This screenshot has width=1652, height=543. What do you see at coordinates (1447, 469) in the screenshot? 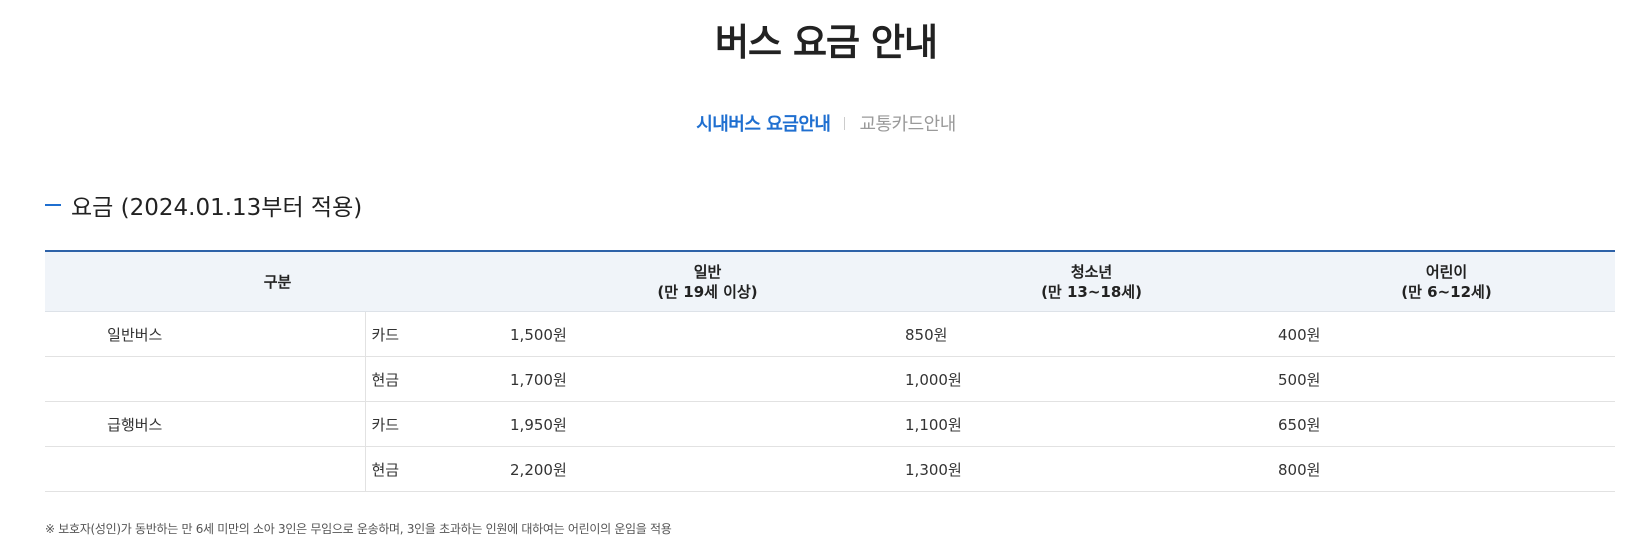
I see `child-fare-cell: 800원` at bounding box center [1447, 469].